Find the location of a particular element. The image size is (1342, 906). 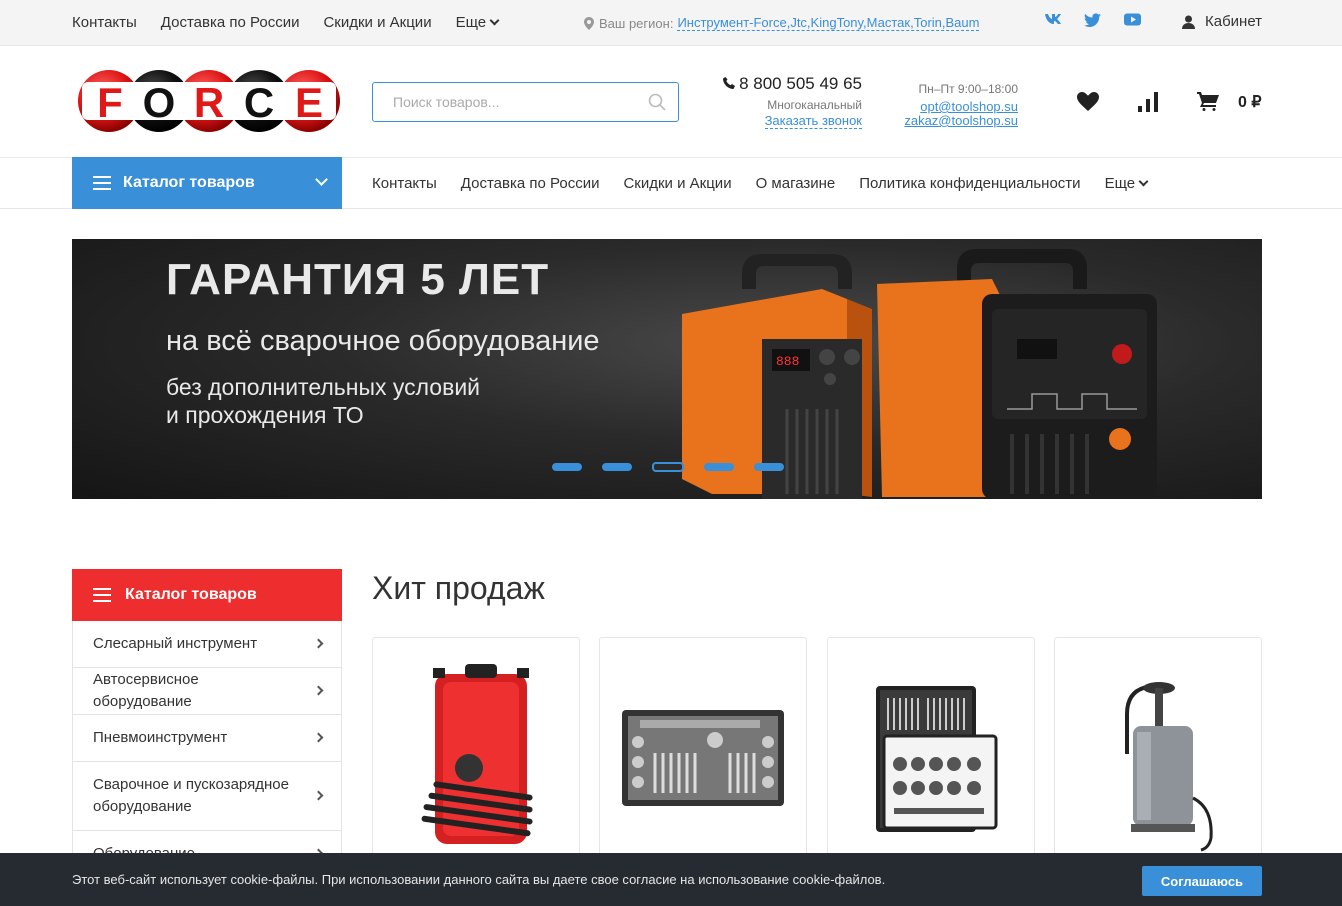

sidebar-catalog-header: Каталог товаров is located at coordinates (207, 595).